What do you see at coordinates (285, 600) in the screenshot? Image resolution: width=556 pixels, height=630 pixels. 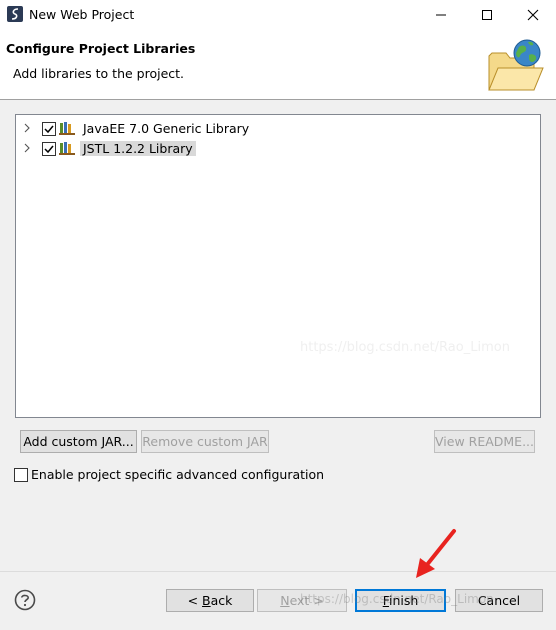 I see `next-button-mnemonic: N` at bounding box center [285, 600].